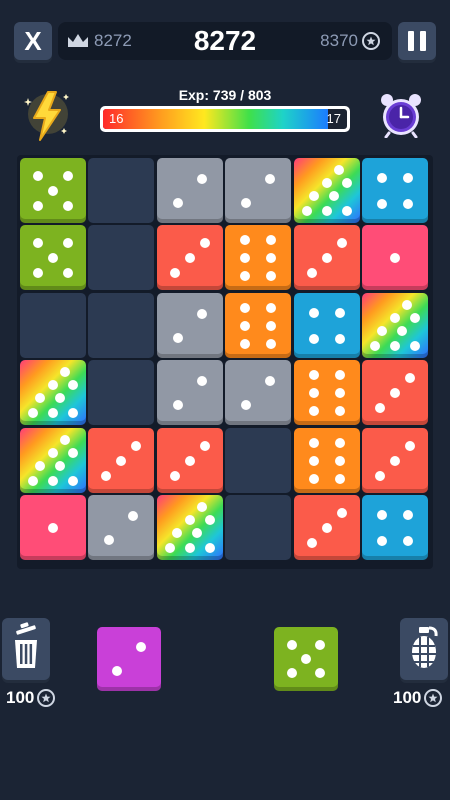 This screenshot has width=450, height=800. Describe the element at coordinates (401, 115) in the screenshot. I see `alarm-clock-icon` at that location.